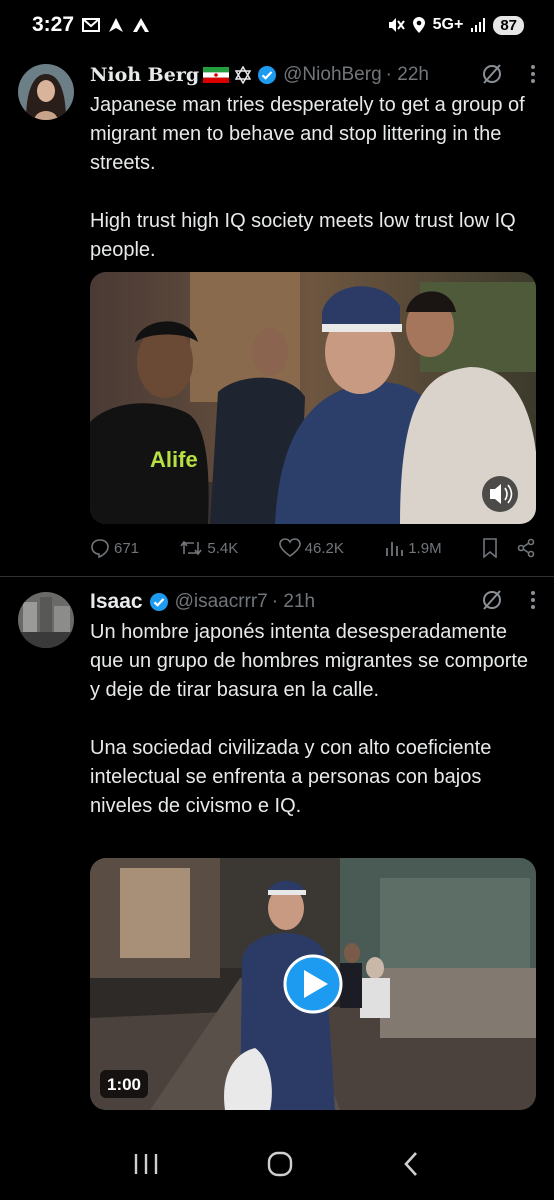 This screenshot has height=1200, width=554. I want to click on timestamp: · 21h, so click(293, 602).